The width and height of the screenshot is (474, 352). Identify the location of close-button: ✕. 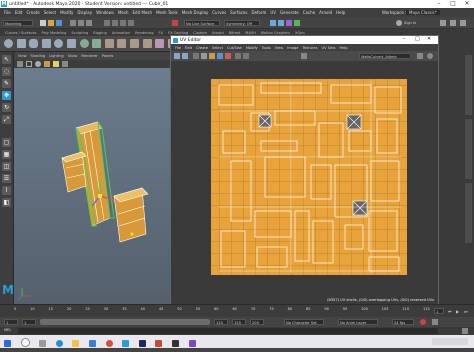
(467, 4).